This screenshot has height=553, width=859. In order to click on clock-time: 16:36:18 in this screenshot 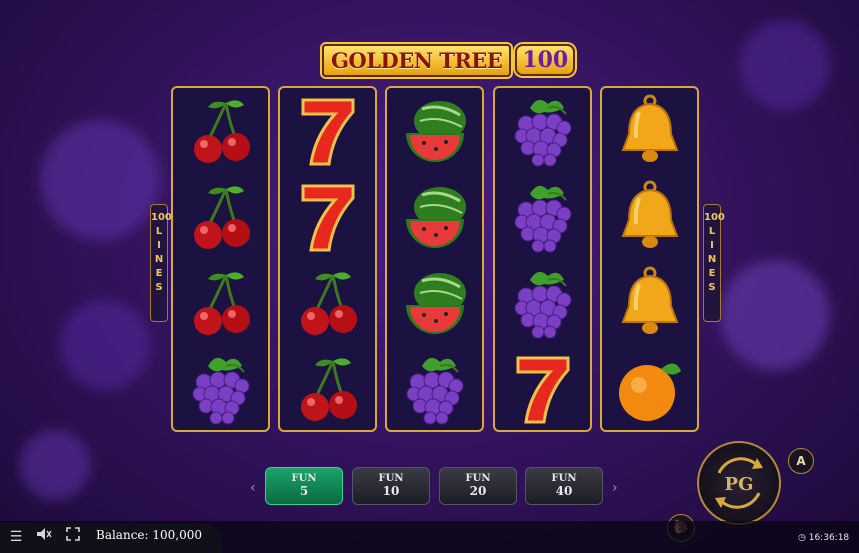, I will do `click(829, 538)`.